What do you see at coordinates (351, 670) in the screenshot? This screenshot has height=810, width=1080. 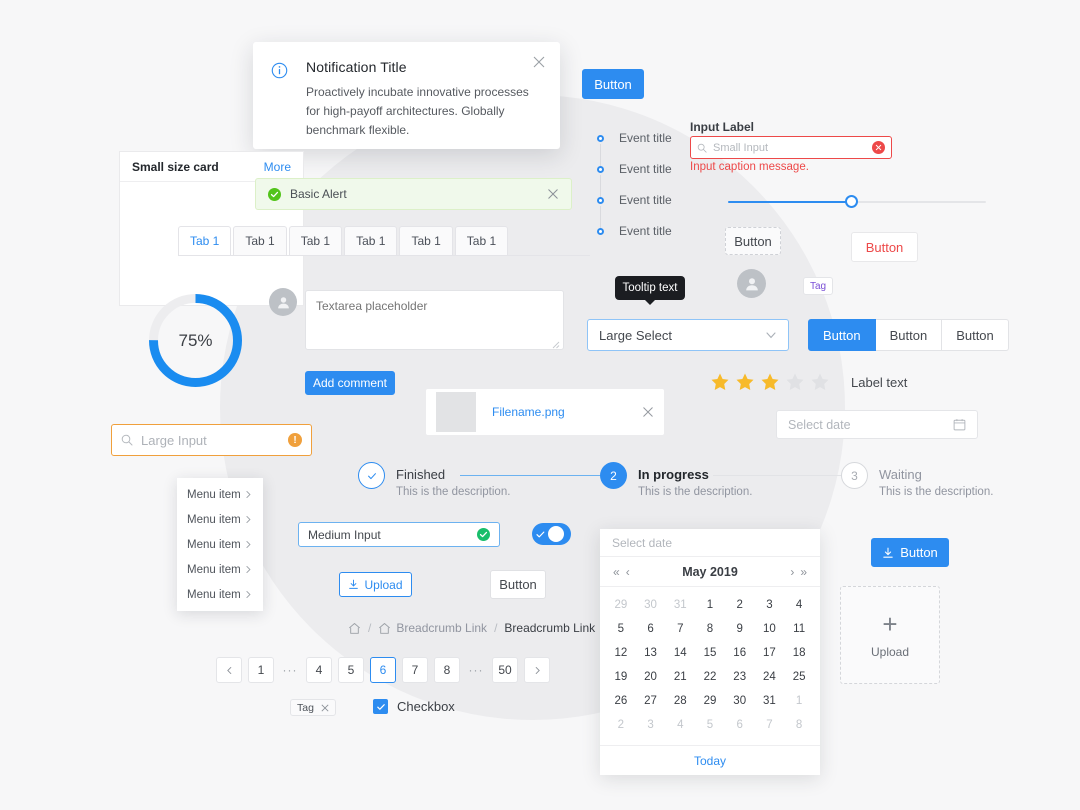 I see `pagination-page-5: 5` at bounding box center [351, 670].